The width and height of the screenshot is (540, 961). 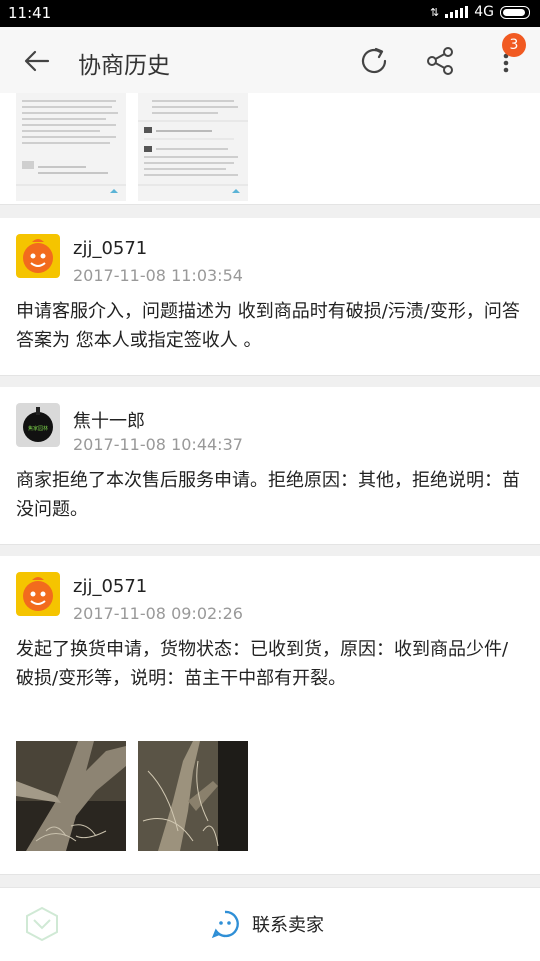 What do you see at coordinates (37, 61) in the screenshot?
I see `back-arrow-icon` at bounding box center [37, 61].